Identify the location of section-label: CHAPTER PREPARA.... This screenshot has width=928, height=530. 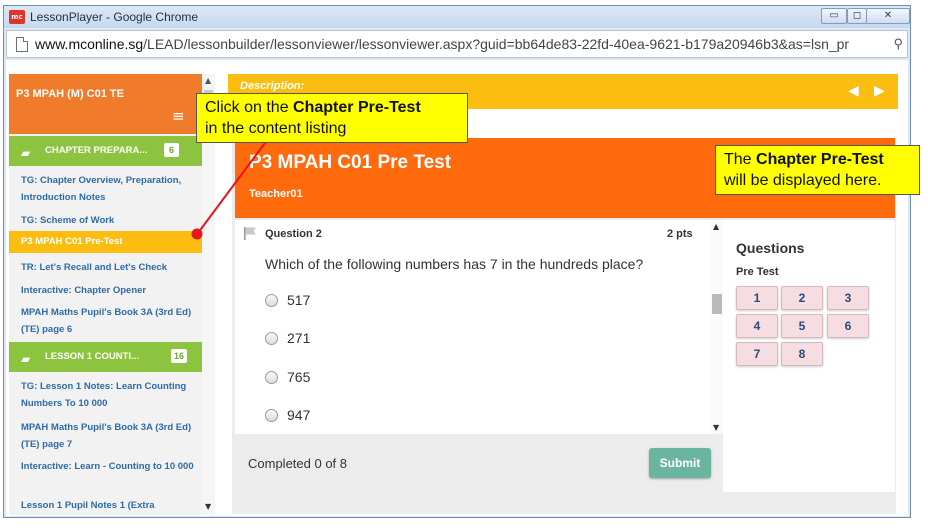
(96, 150).